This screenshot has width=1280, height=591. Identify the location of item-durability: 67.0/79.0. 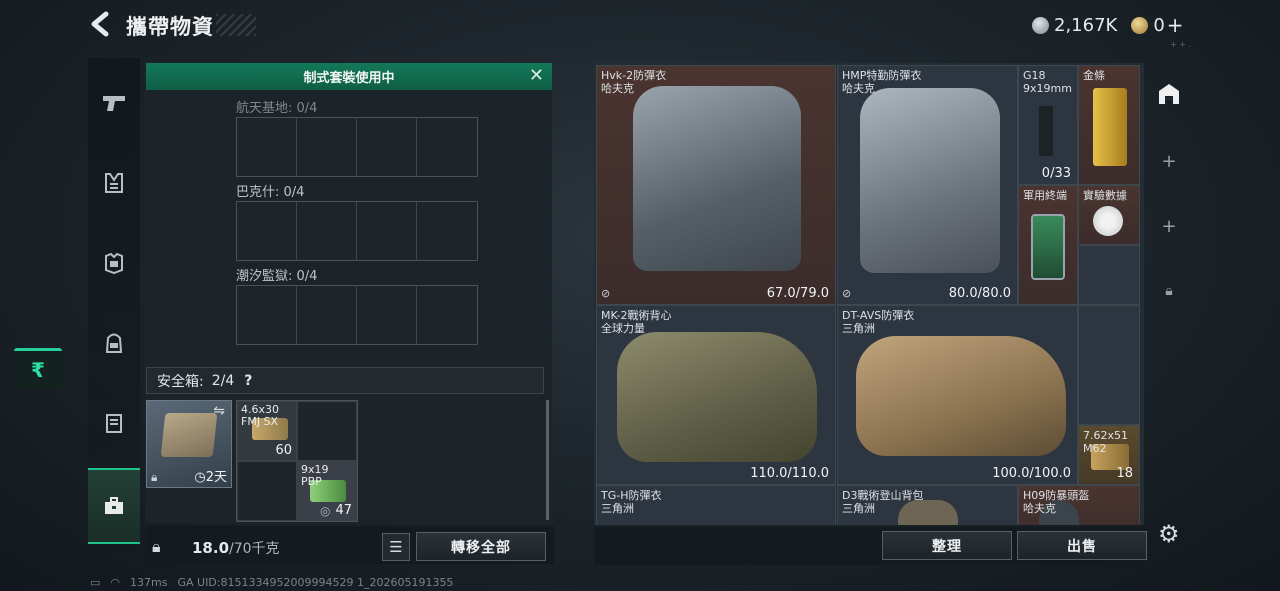
(797, 293).